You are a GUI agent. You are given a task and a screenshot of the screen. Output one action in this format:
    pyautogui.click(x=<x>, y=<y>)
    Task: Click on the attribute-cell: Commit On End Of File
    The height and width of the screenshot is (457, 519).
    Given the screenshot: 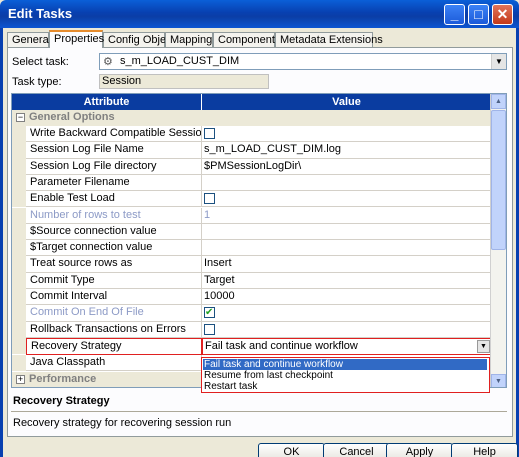 What is the action you would take?
    pyautogui.click(x=114, y=313)
    